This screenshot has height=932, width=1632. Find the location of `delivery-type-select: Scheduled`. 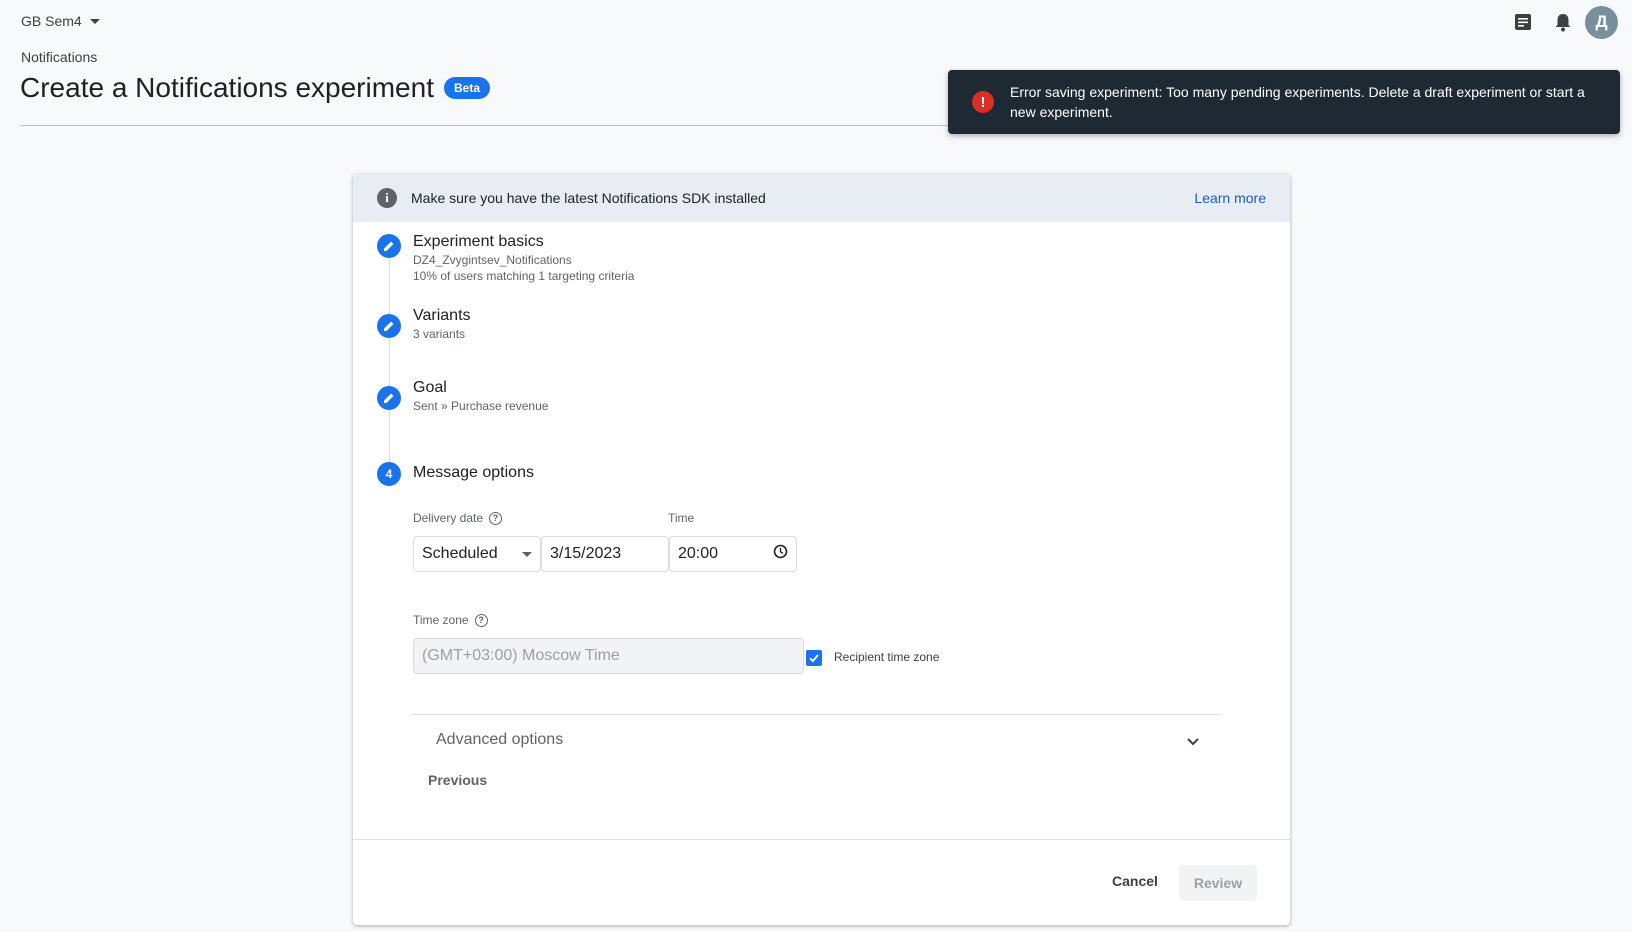

delivery-type-select: Scheduled is located at coordinates (477, 554).